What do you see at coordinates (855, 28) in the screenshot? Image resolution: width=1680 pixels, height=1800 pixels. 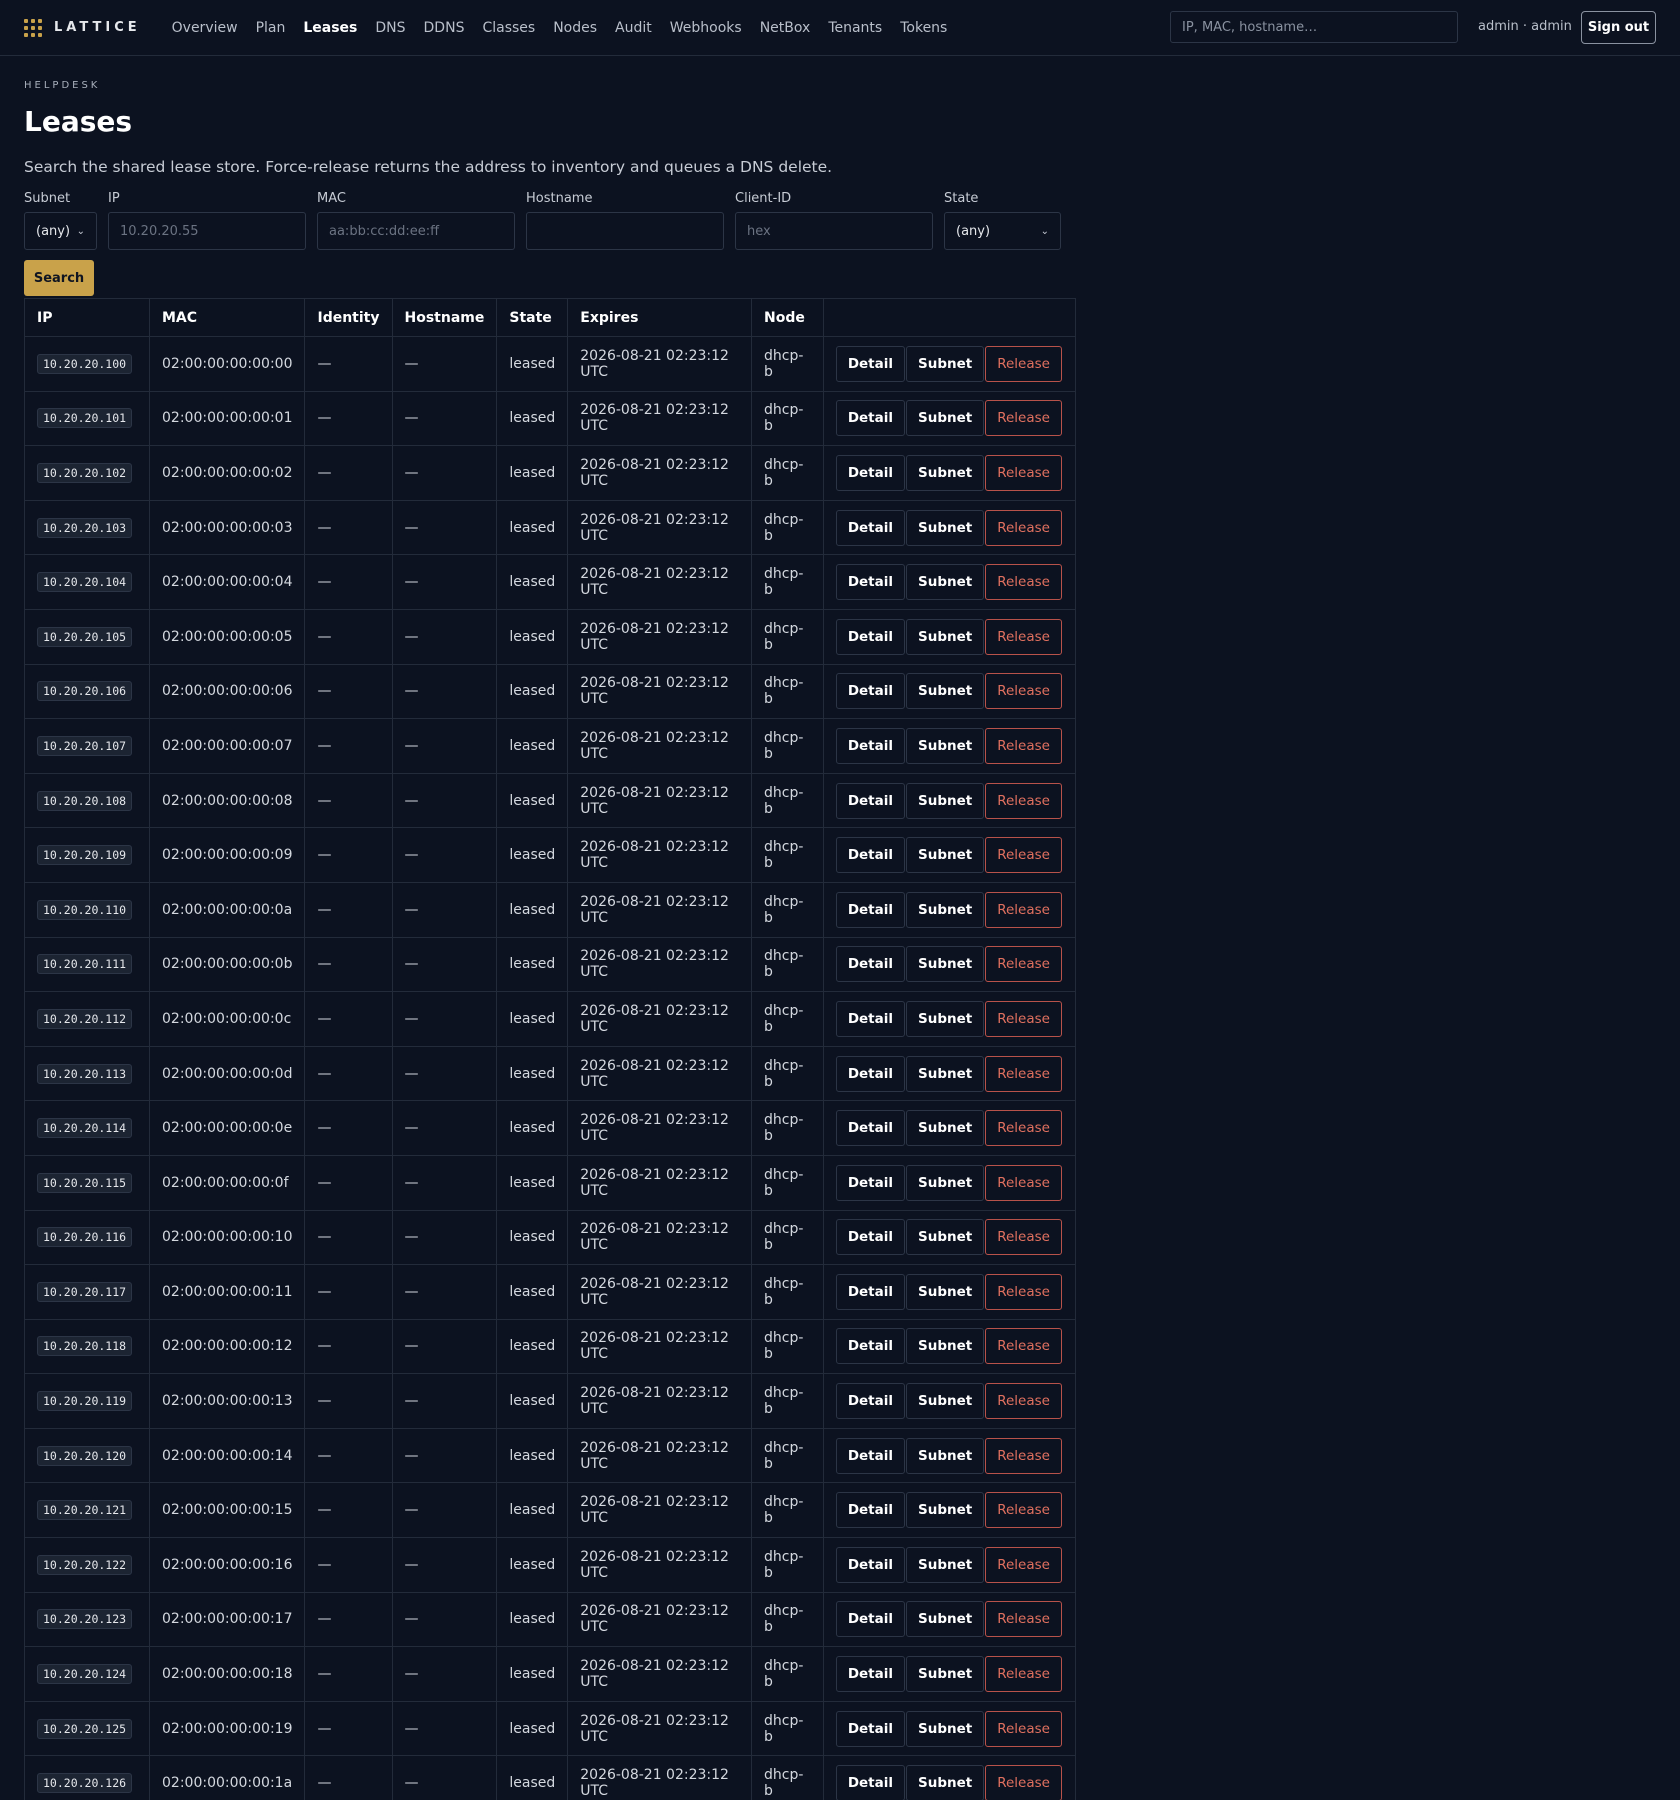 I see `nav-item-tenants: Tenants` at bounding box center [855, 28].